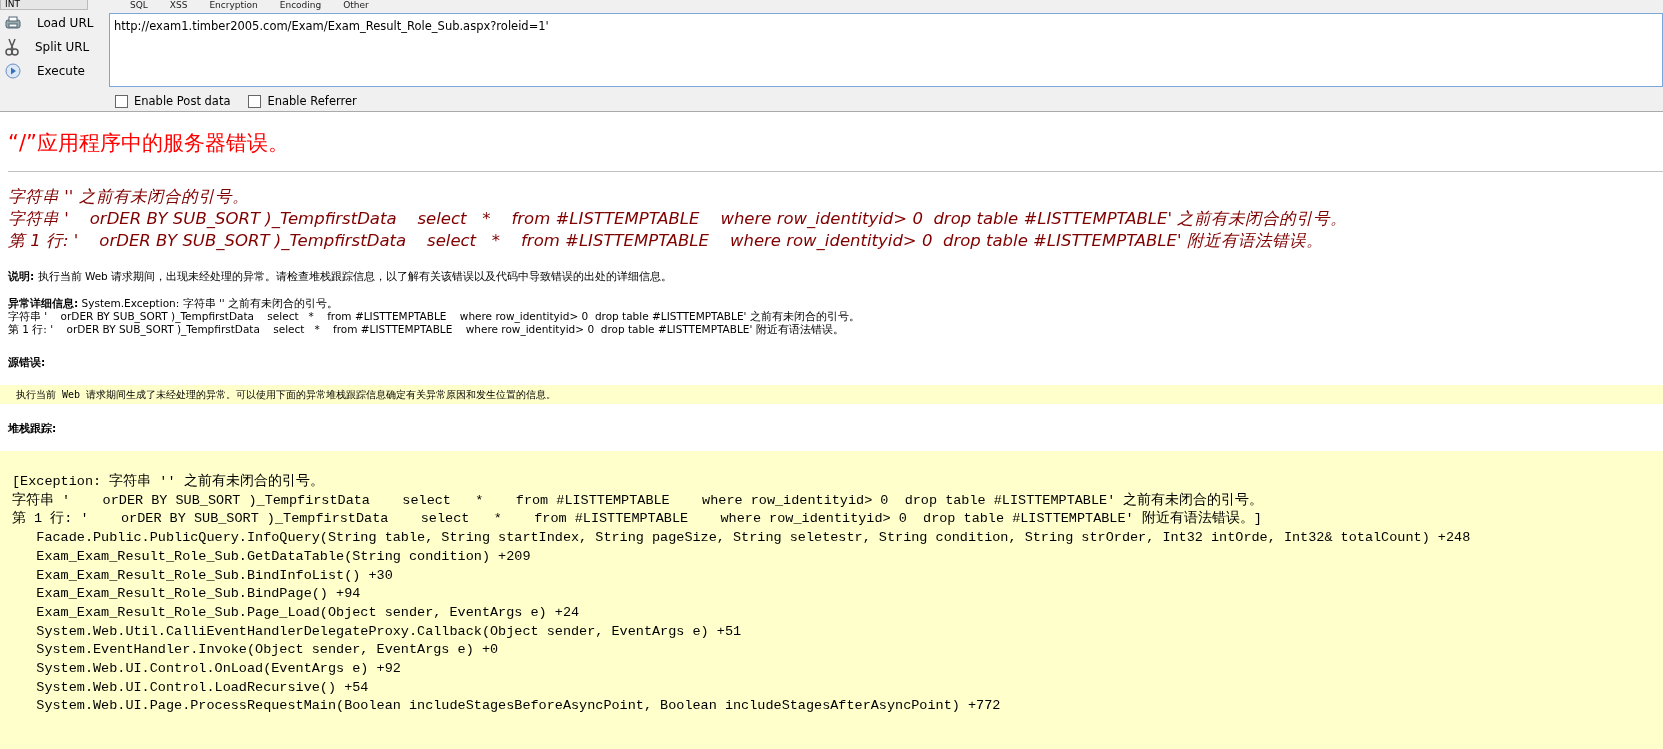 This screenshot has width=1663, height=749. What do you see at coordinates (518, 706) in the screenshot?
I see `stack-trace-line: System.Web.UI.Page.ProcessRequestMain(Boolean includeStagesBeforeAsyncPoint, Boolean includeStagesAfterAsyncPoint) +772` at bounding box center [518, 706].